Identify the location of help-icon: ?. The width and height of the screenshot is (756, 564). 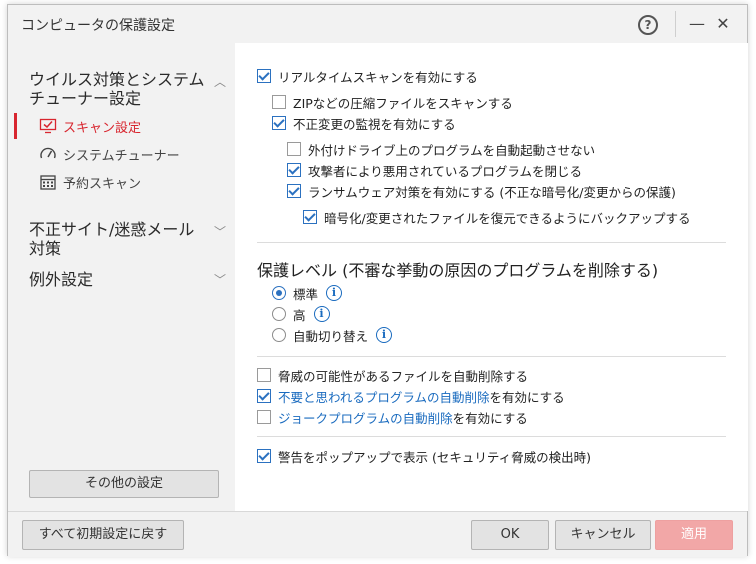
(648, 25).